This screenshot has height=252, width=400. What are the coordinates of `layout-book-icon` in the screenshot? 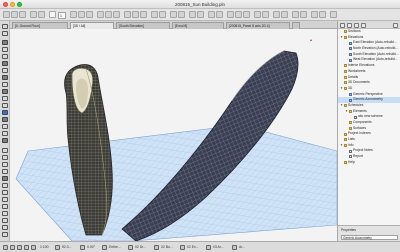 It's located at (162, 14).